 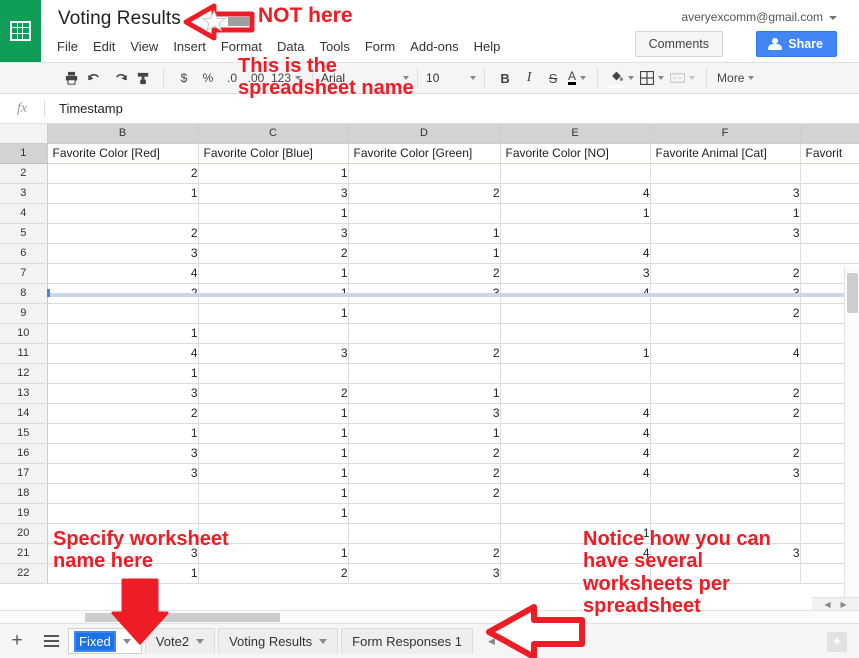 I want to click on menu-item-insert: Insert, so click(x=189, y=46).